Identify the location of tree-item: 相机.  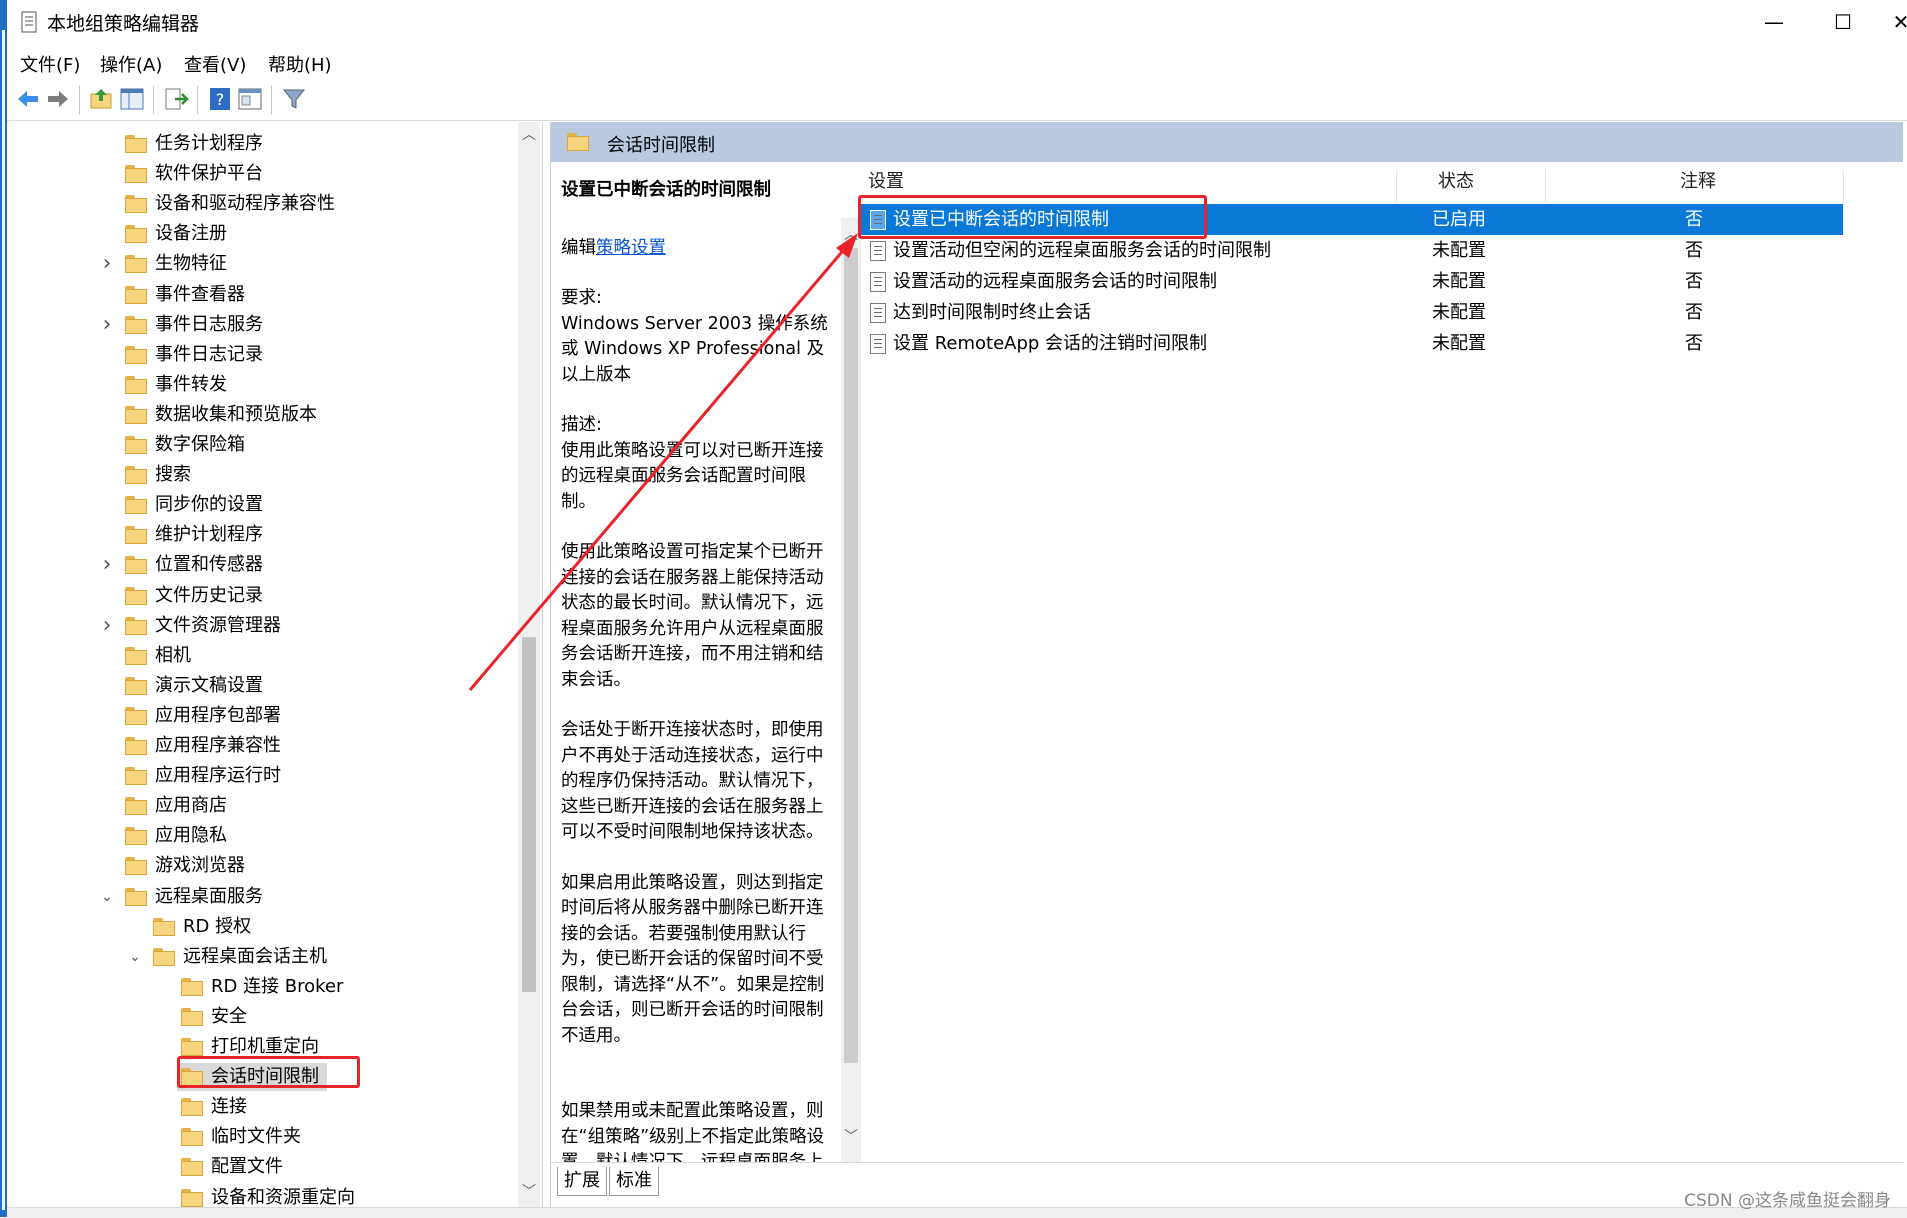
(259, 656).